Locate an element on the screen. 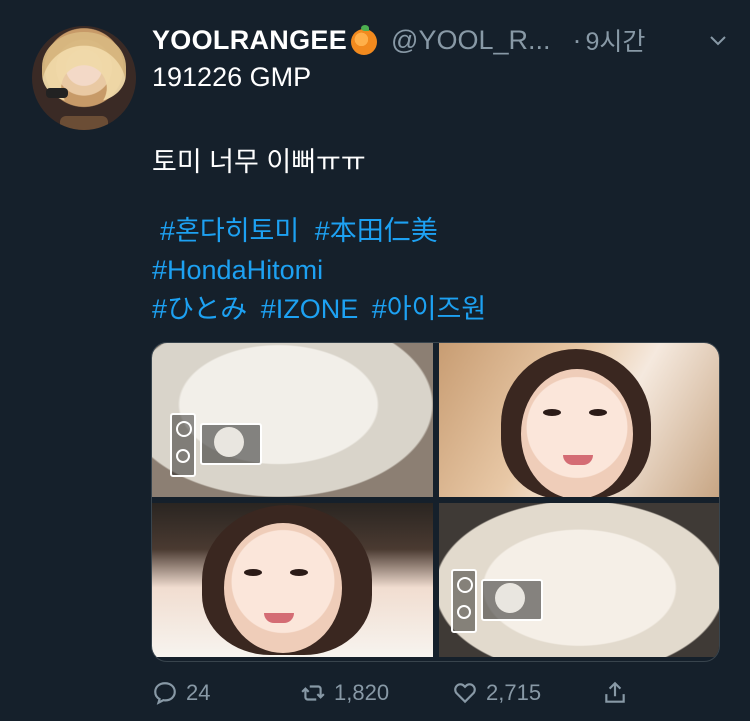 This screenshot has height=721, width=750. heart-icon is located at coordinates (465, 693).